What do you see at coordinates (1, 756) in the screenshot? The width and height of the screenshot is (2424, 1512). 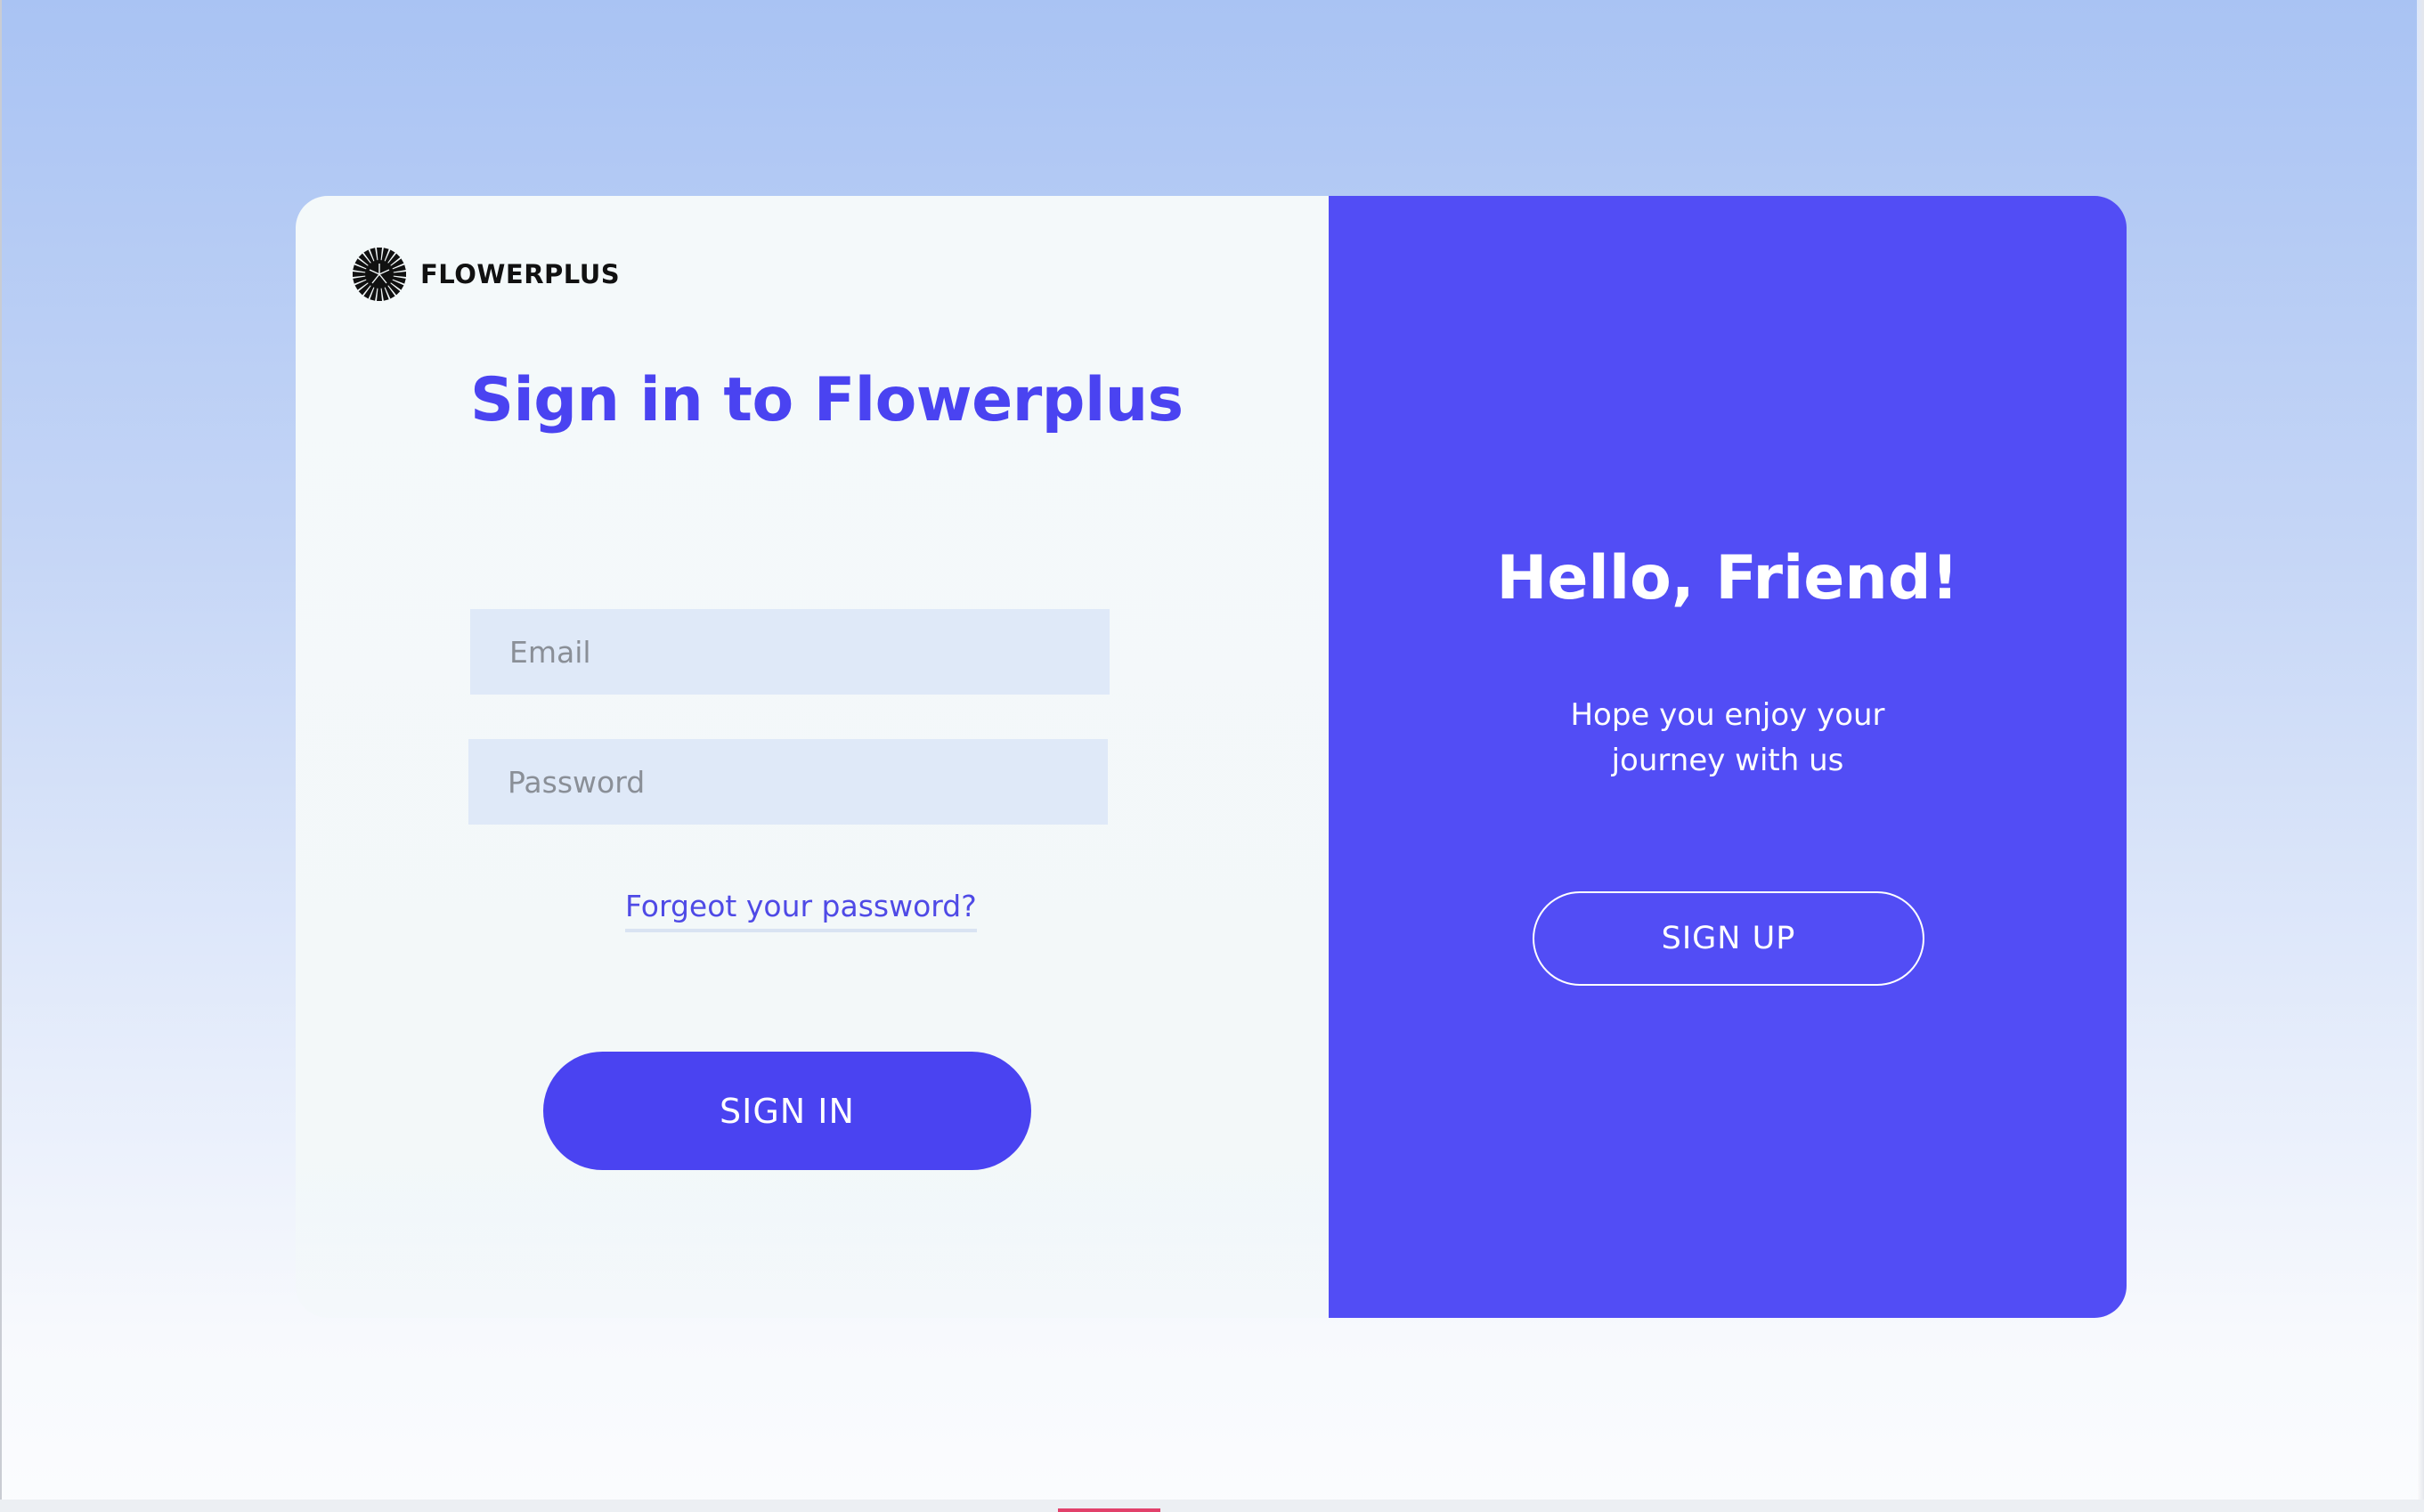 I see `window-left-edge` at bounding box center [1, 756].